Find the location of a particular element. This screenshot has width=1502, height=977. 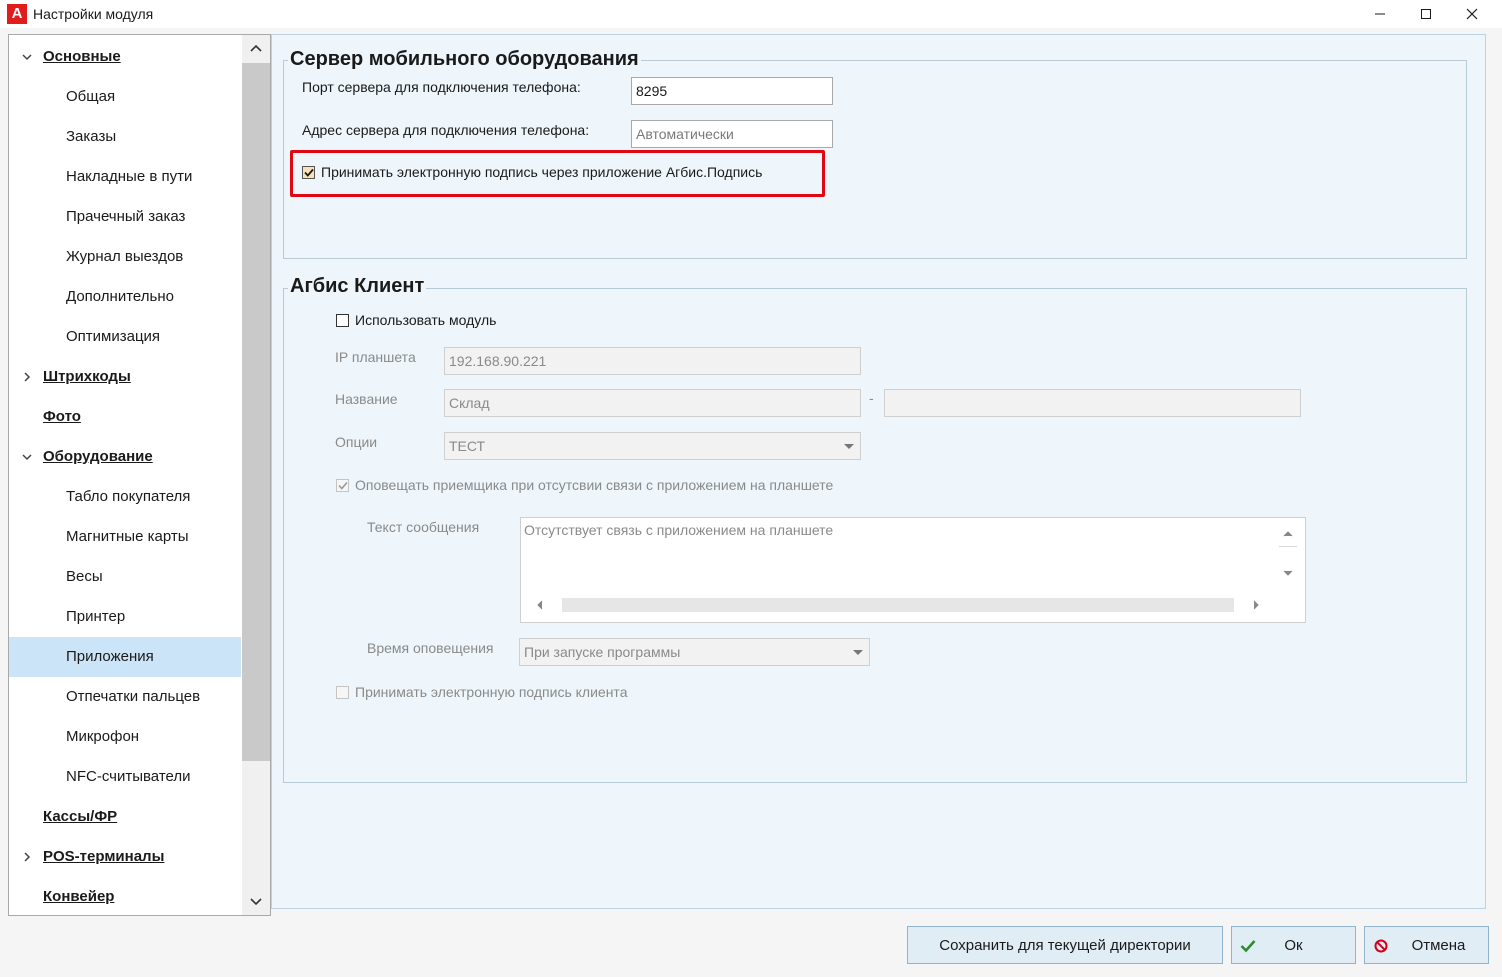

tree-item-label: POS-терминалы is located at coordinates (104, 856).